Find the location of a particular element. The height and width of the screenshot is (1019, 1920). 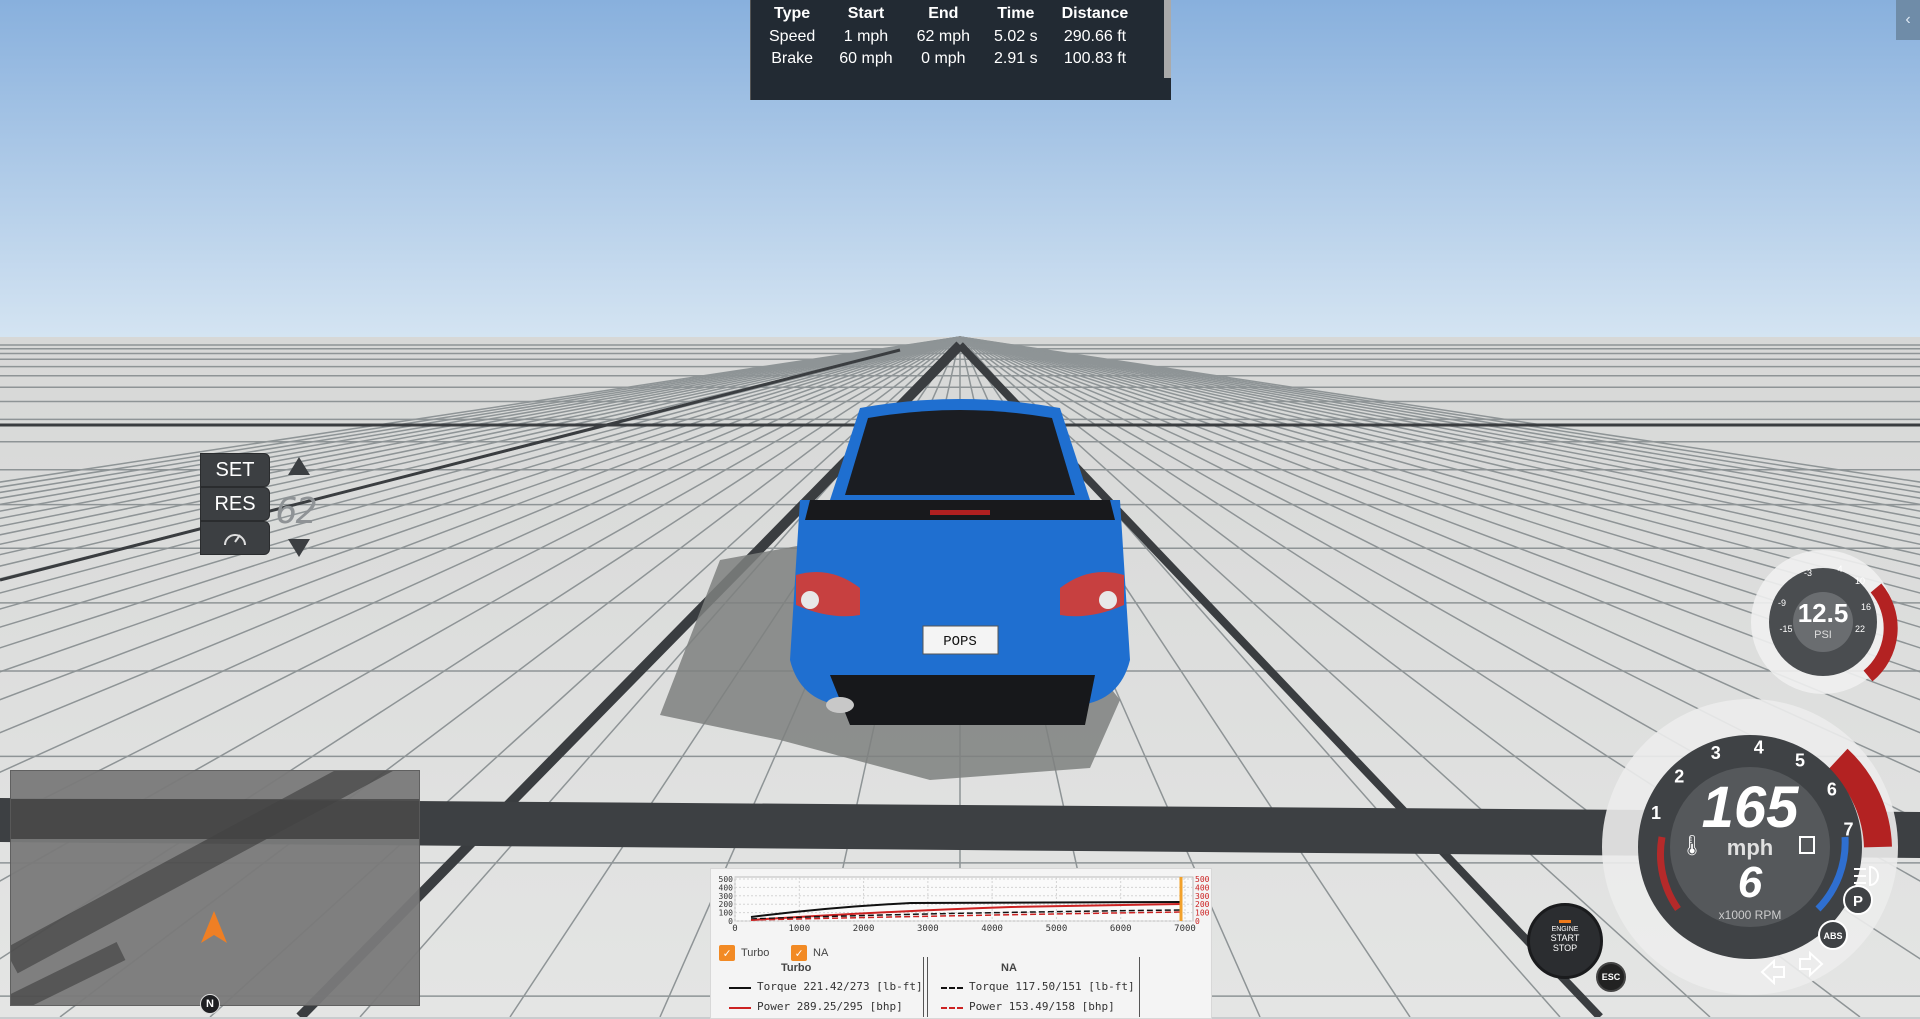

rpm-tick-label: 1 is located at coordinates (1656, 813).